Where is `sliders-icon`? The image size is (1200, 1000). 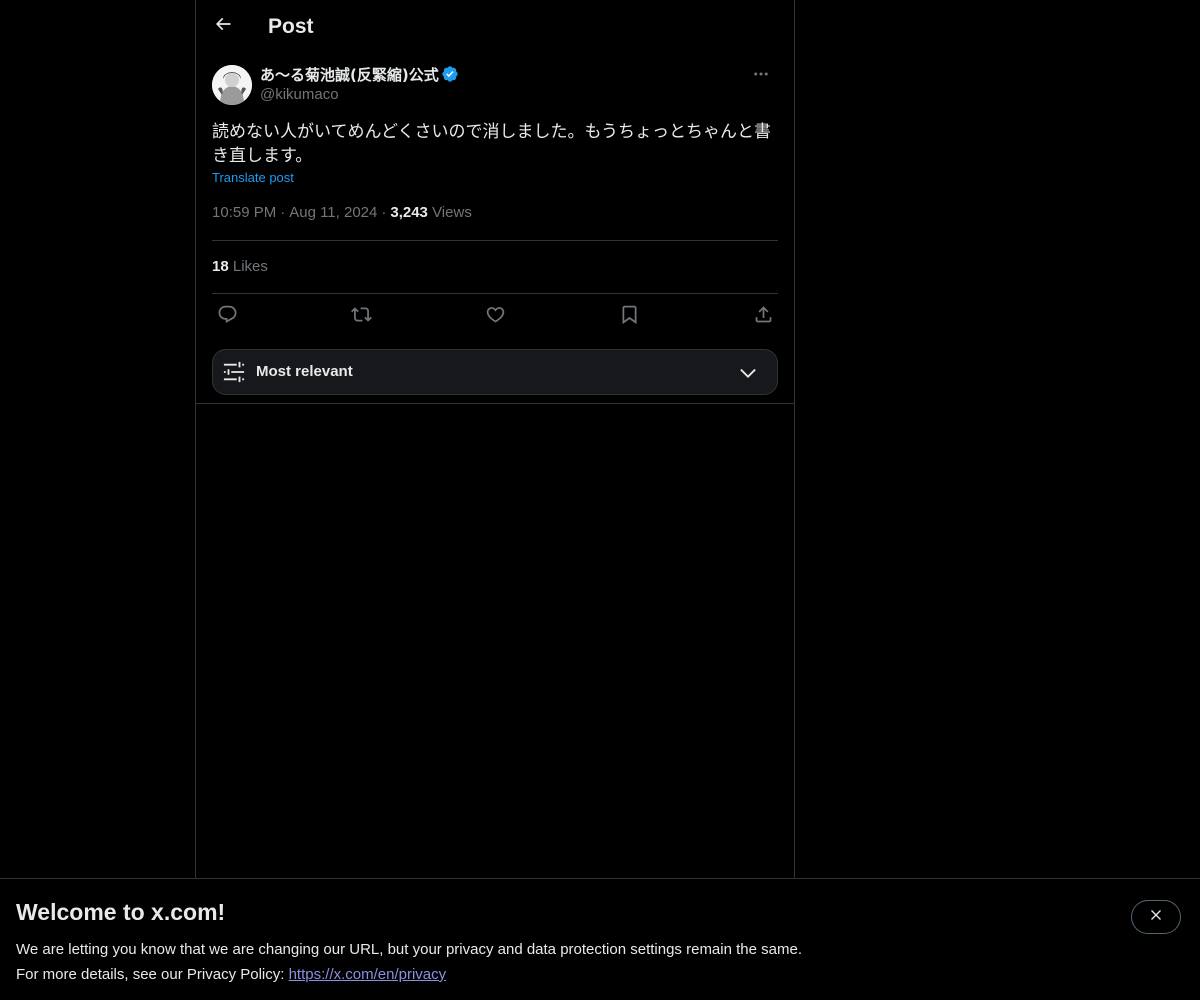
sliders-icon is located at coordinates (234, 372).